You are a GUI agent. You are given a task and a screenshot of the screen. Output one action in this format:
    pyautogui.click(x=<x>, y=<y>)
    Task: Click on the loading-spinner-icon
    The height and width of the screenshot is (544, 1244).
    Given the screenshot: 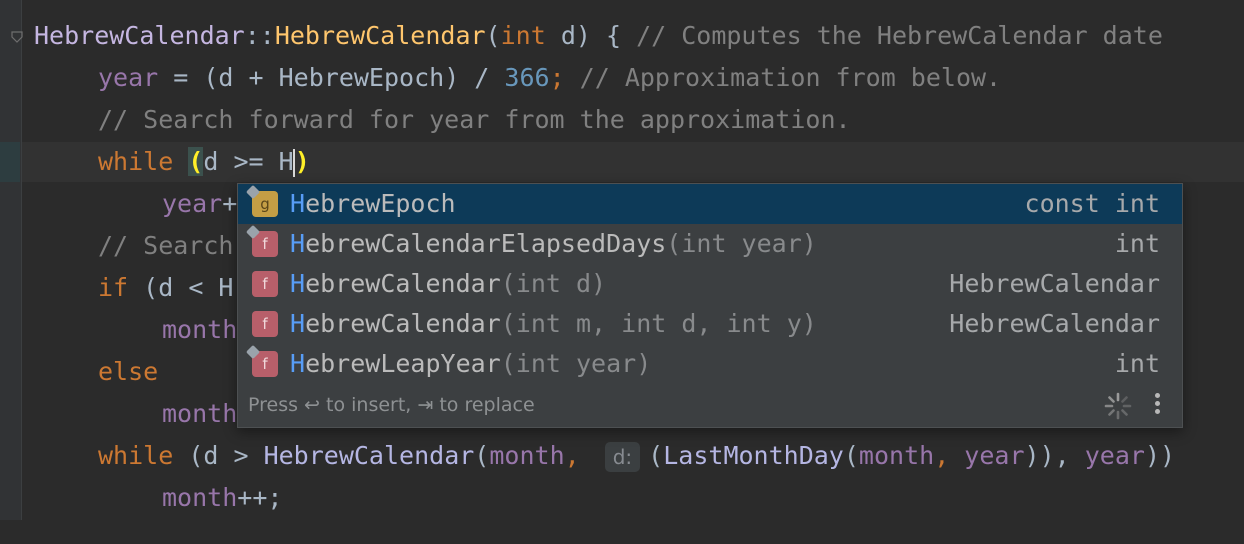 What is the action you would take?
    pyautogui.click(x=1118, y=406)
    